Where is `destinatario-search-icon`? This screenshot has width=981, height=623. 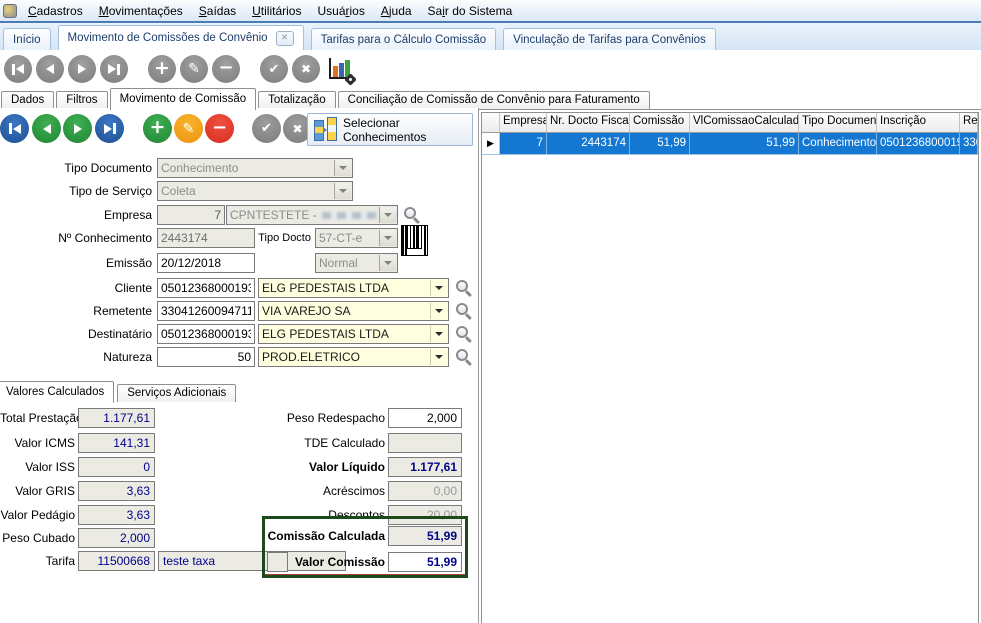
destinatario-search-icon is located at coordinates (464, 334).